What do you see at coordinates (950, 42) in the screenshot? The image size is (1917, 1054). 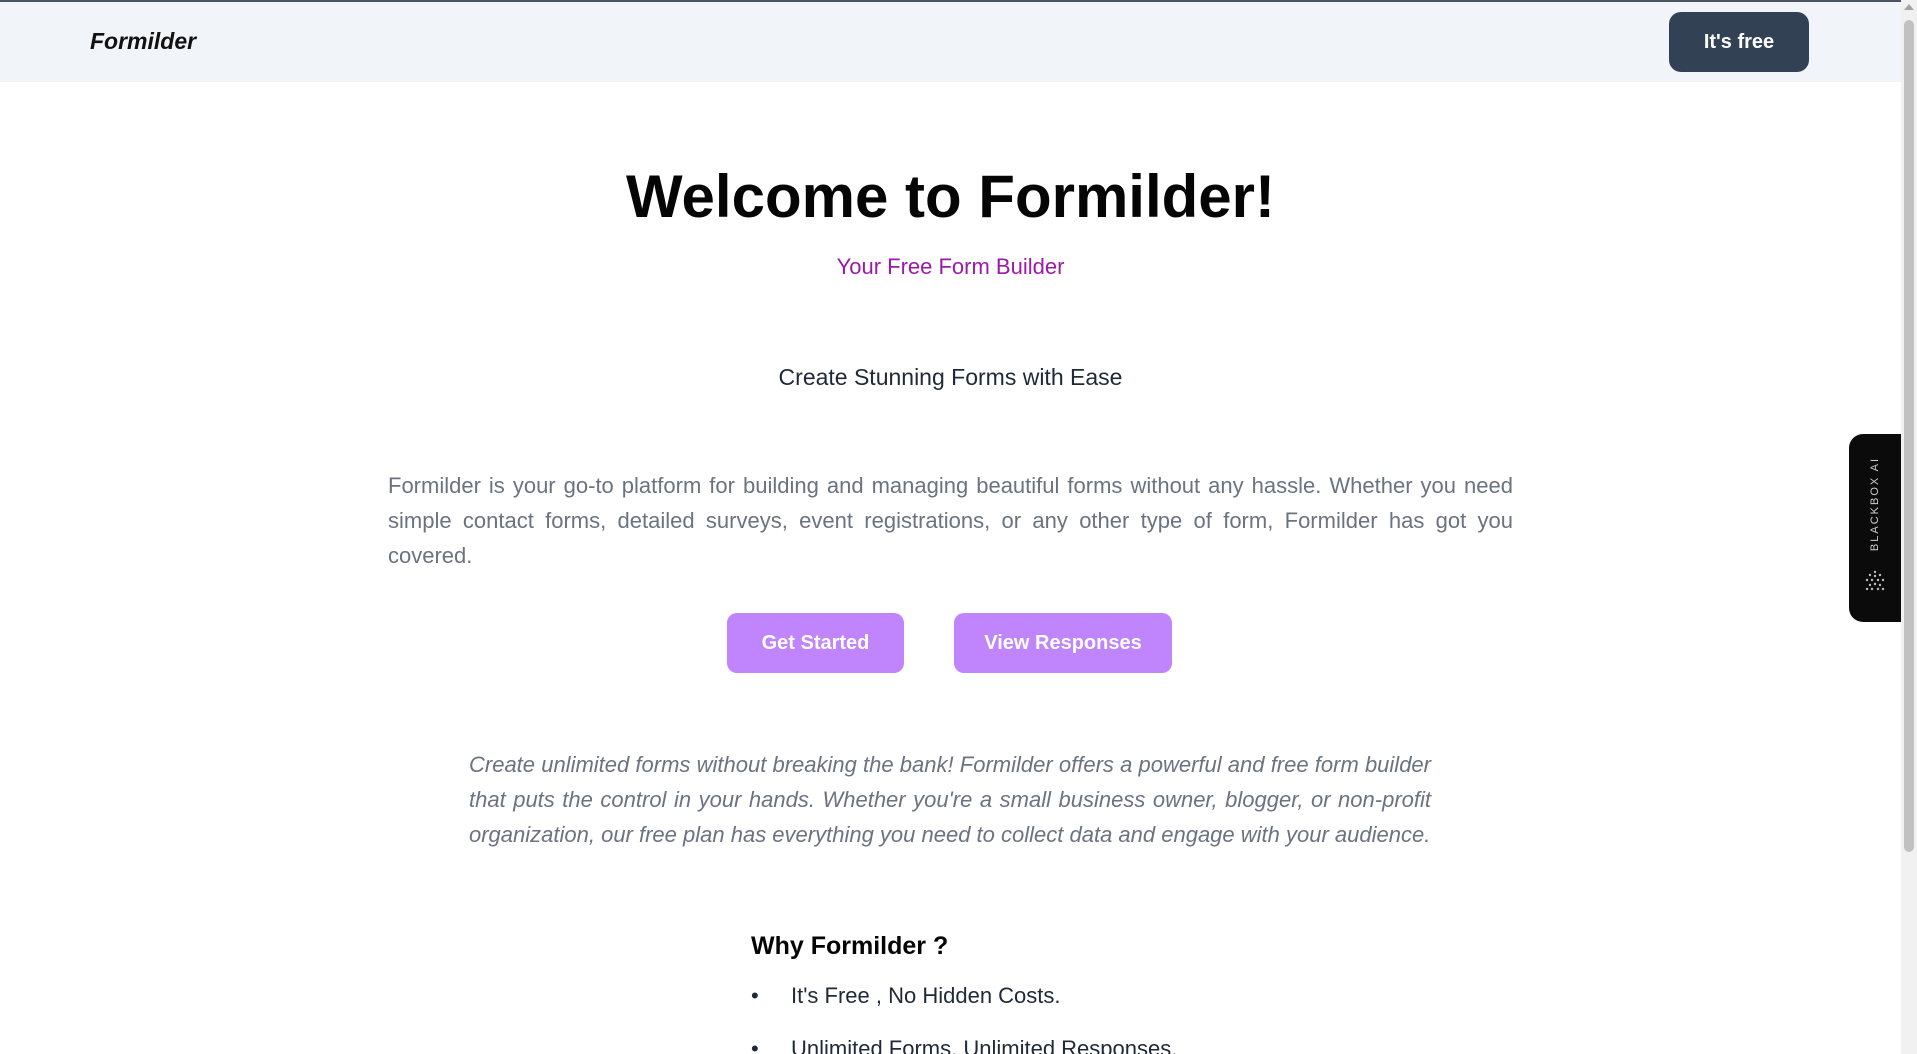 I see `navbar: Formilder It's free` at bounding box center [950, 42].